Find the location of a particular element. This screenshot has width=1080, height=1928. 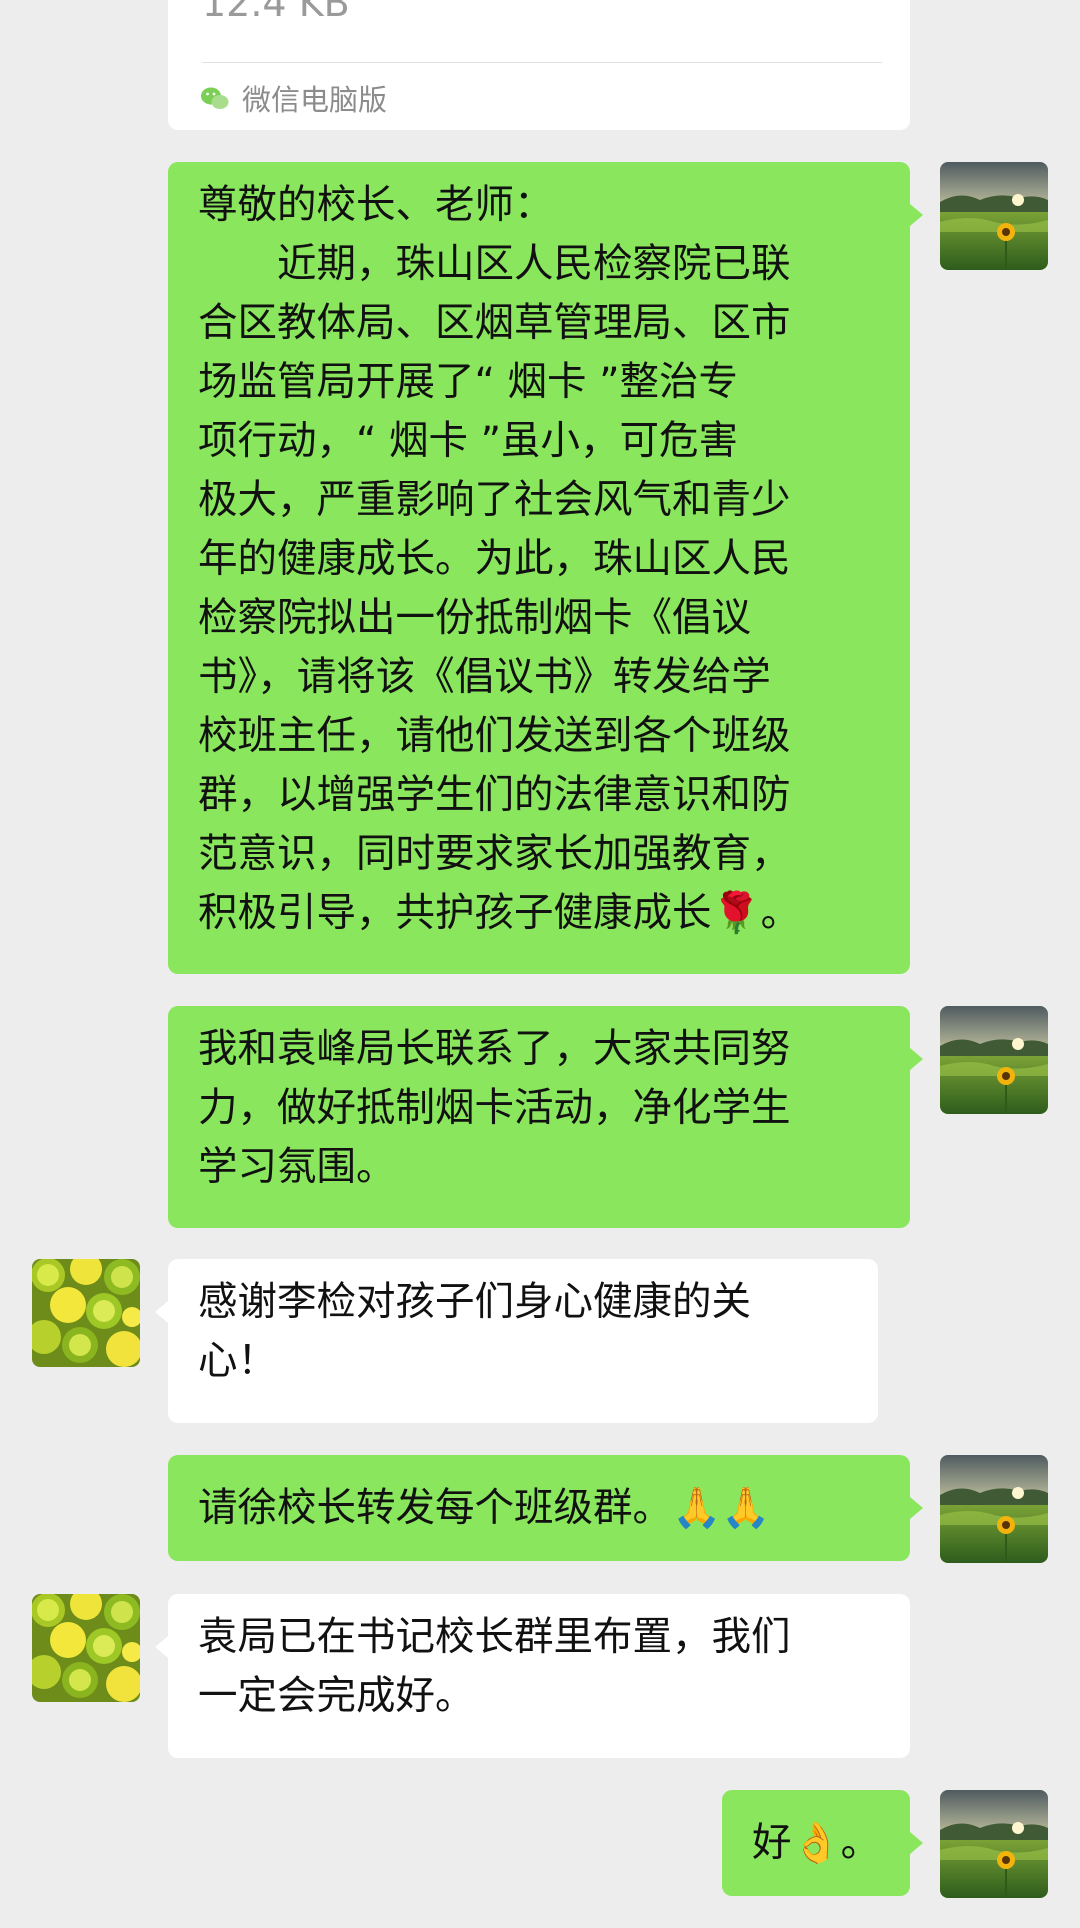

message-text-line: 年的健康成长。为此，珠山区人民 is located at coordinates (494, 559).